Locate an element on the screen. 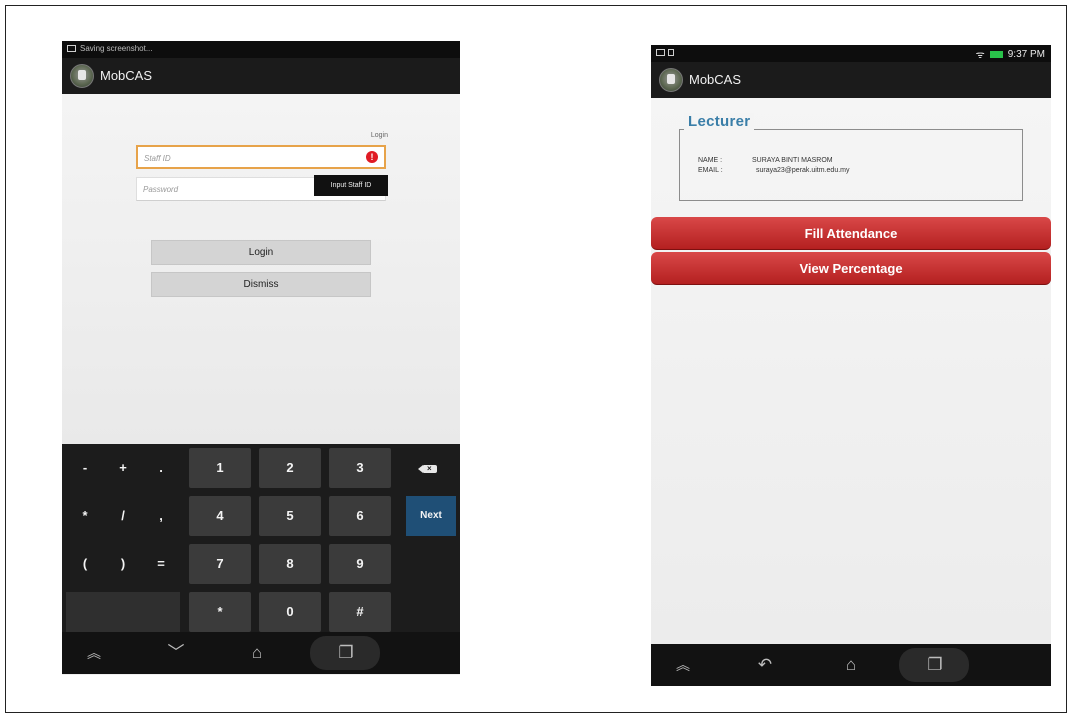  staff-id-input: Staff ID is located at coordinates (261, 157).